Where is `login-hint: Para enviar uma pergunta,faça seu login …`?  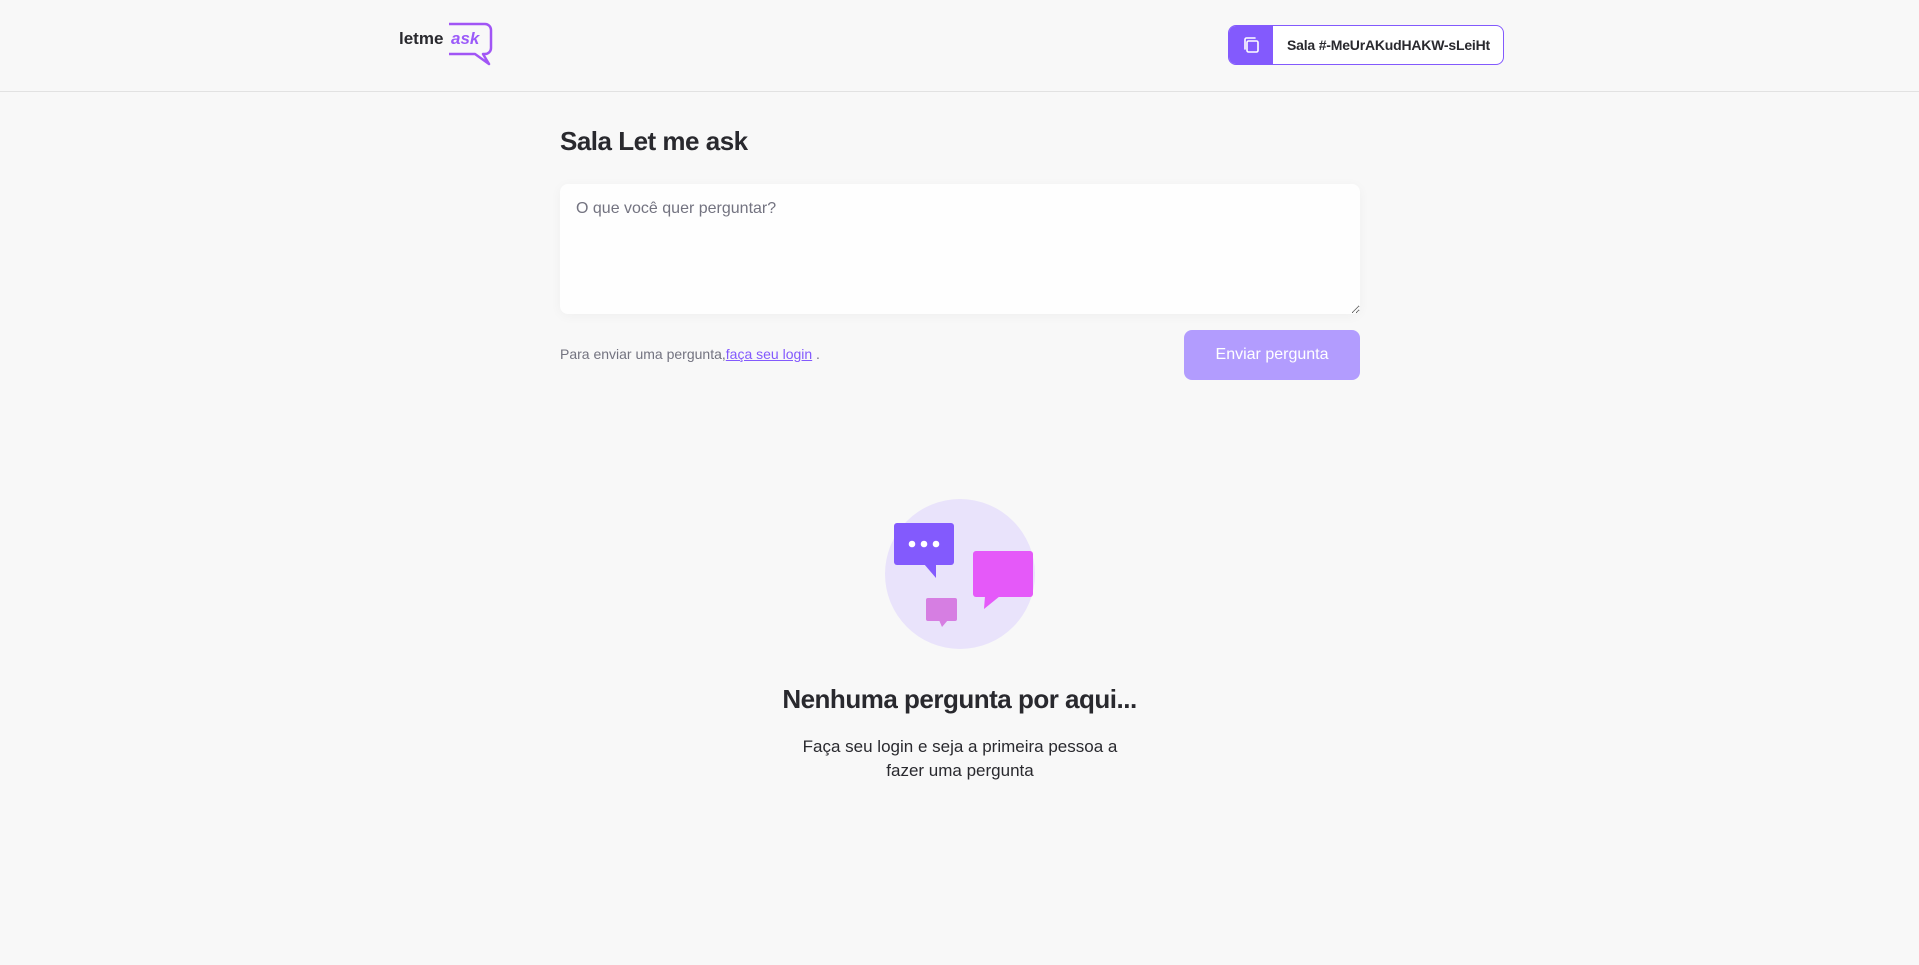 login-hint: Para enviar uma pergunta,faça seu login … is located at coordinates (690, 354).